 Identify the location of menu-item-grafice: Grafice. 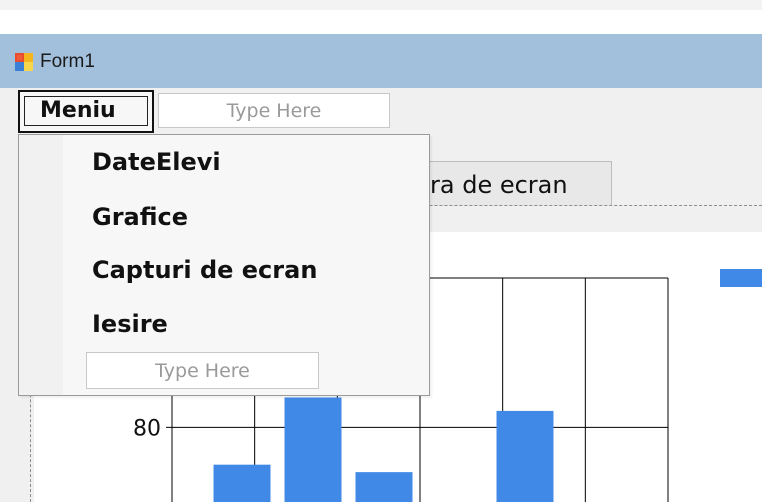
(140, 217).